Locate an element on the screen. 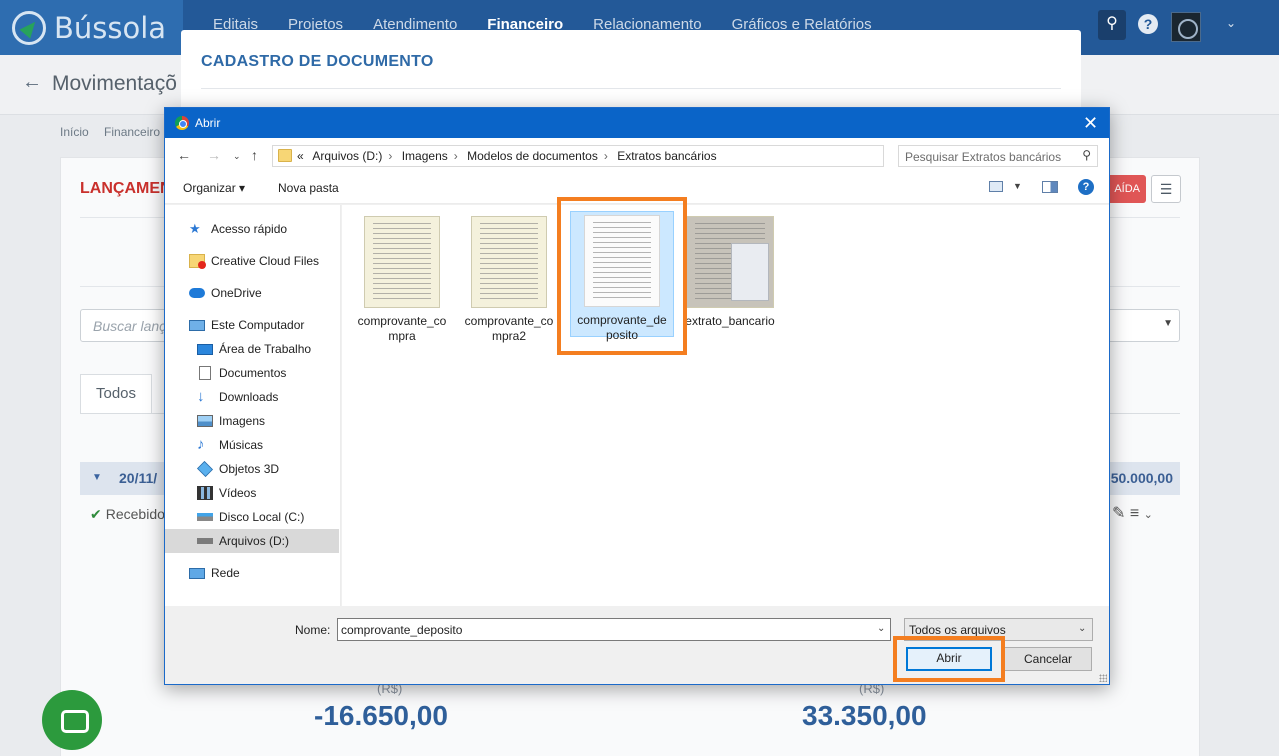 This screenshot has height=756, width=1279. forward-arrow-icon: → is located at coordinates (214, 155).